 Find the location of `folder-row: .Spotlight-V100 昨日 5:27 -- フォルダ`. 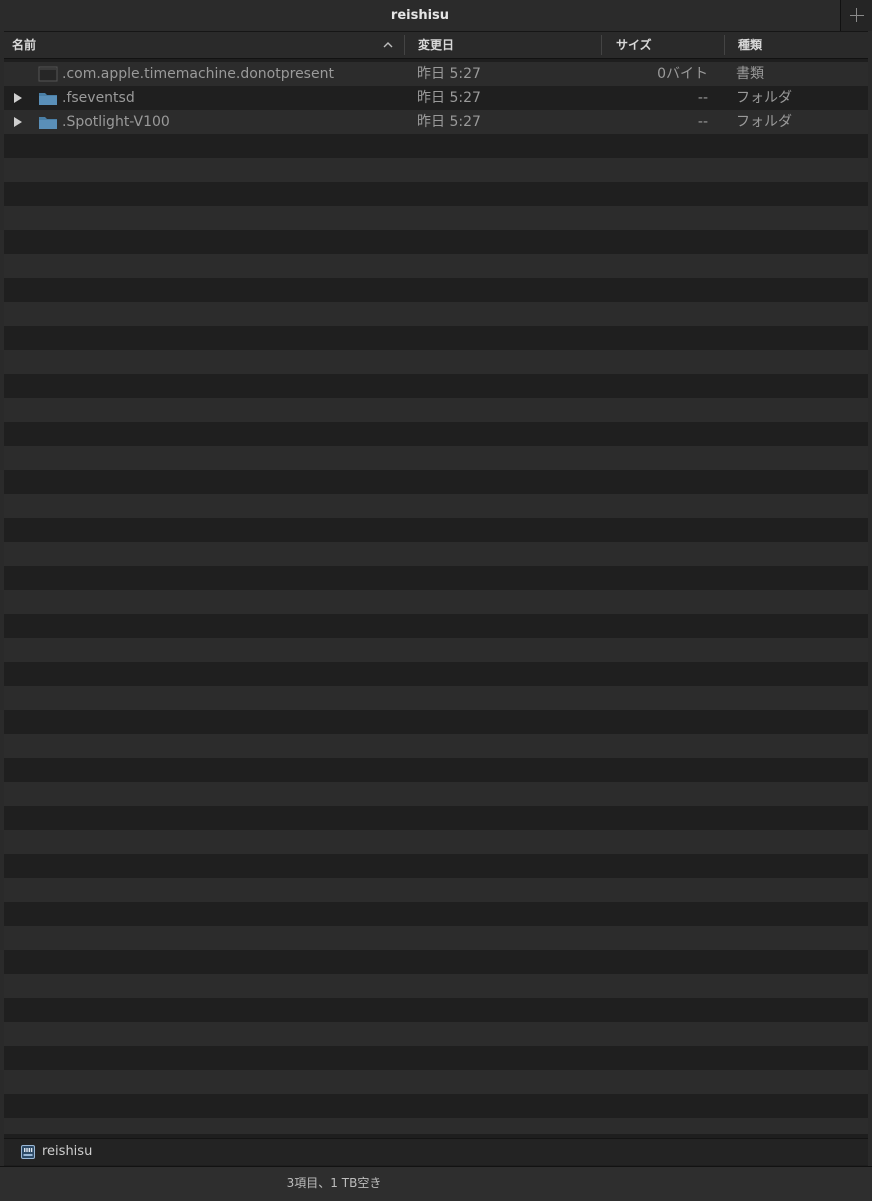

folder-row: .Spotlight-V100 昨日 5:27 -- フォルダ is located at coordinates (436, 122).